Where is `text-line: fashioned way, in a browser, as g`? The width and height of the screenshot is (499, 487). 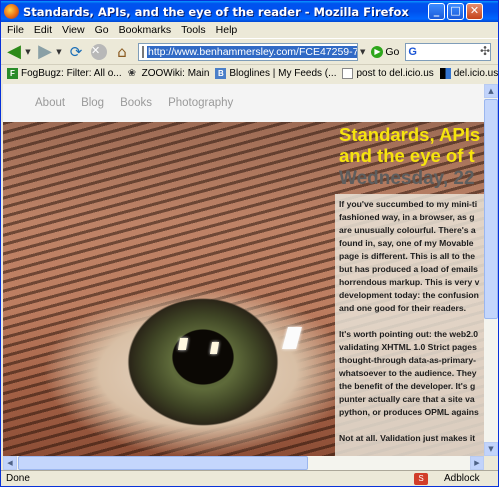 text-line: fashioned way, in a browser, as g is located at coordinates (407, 217).